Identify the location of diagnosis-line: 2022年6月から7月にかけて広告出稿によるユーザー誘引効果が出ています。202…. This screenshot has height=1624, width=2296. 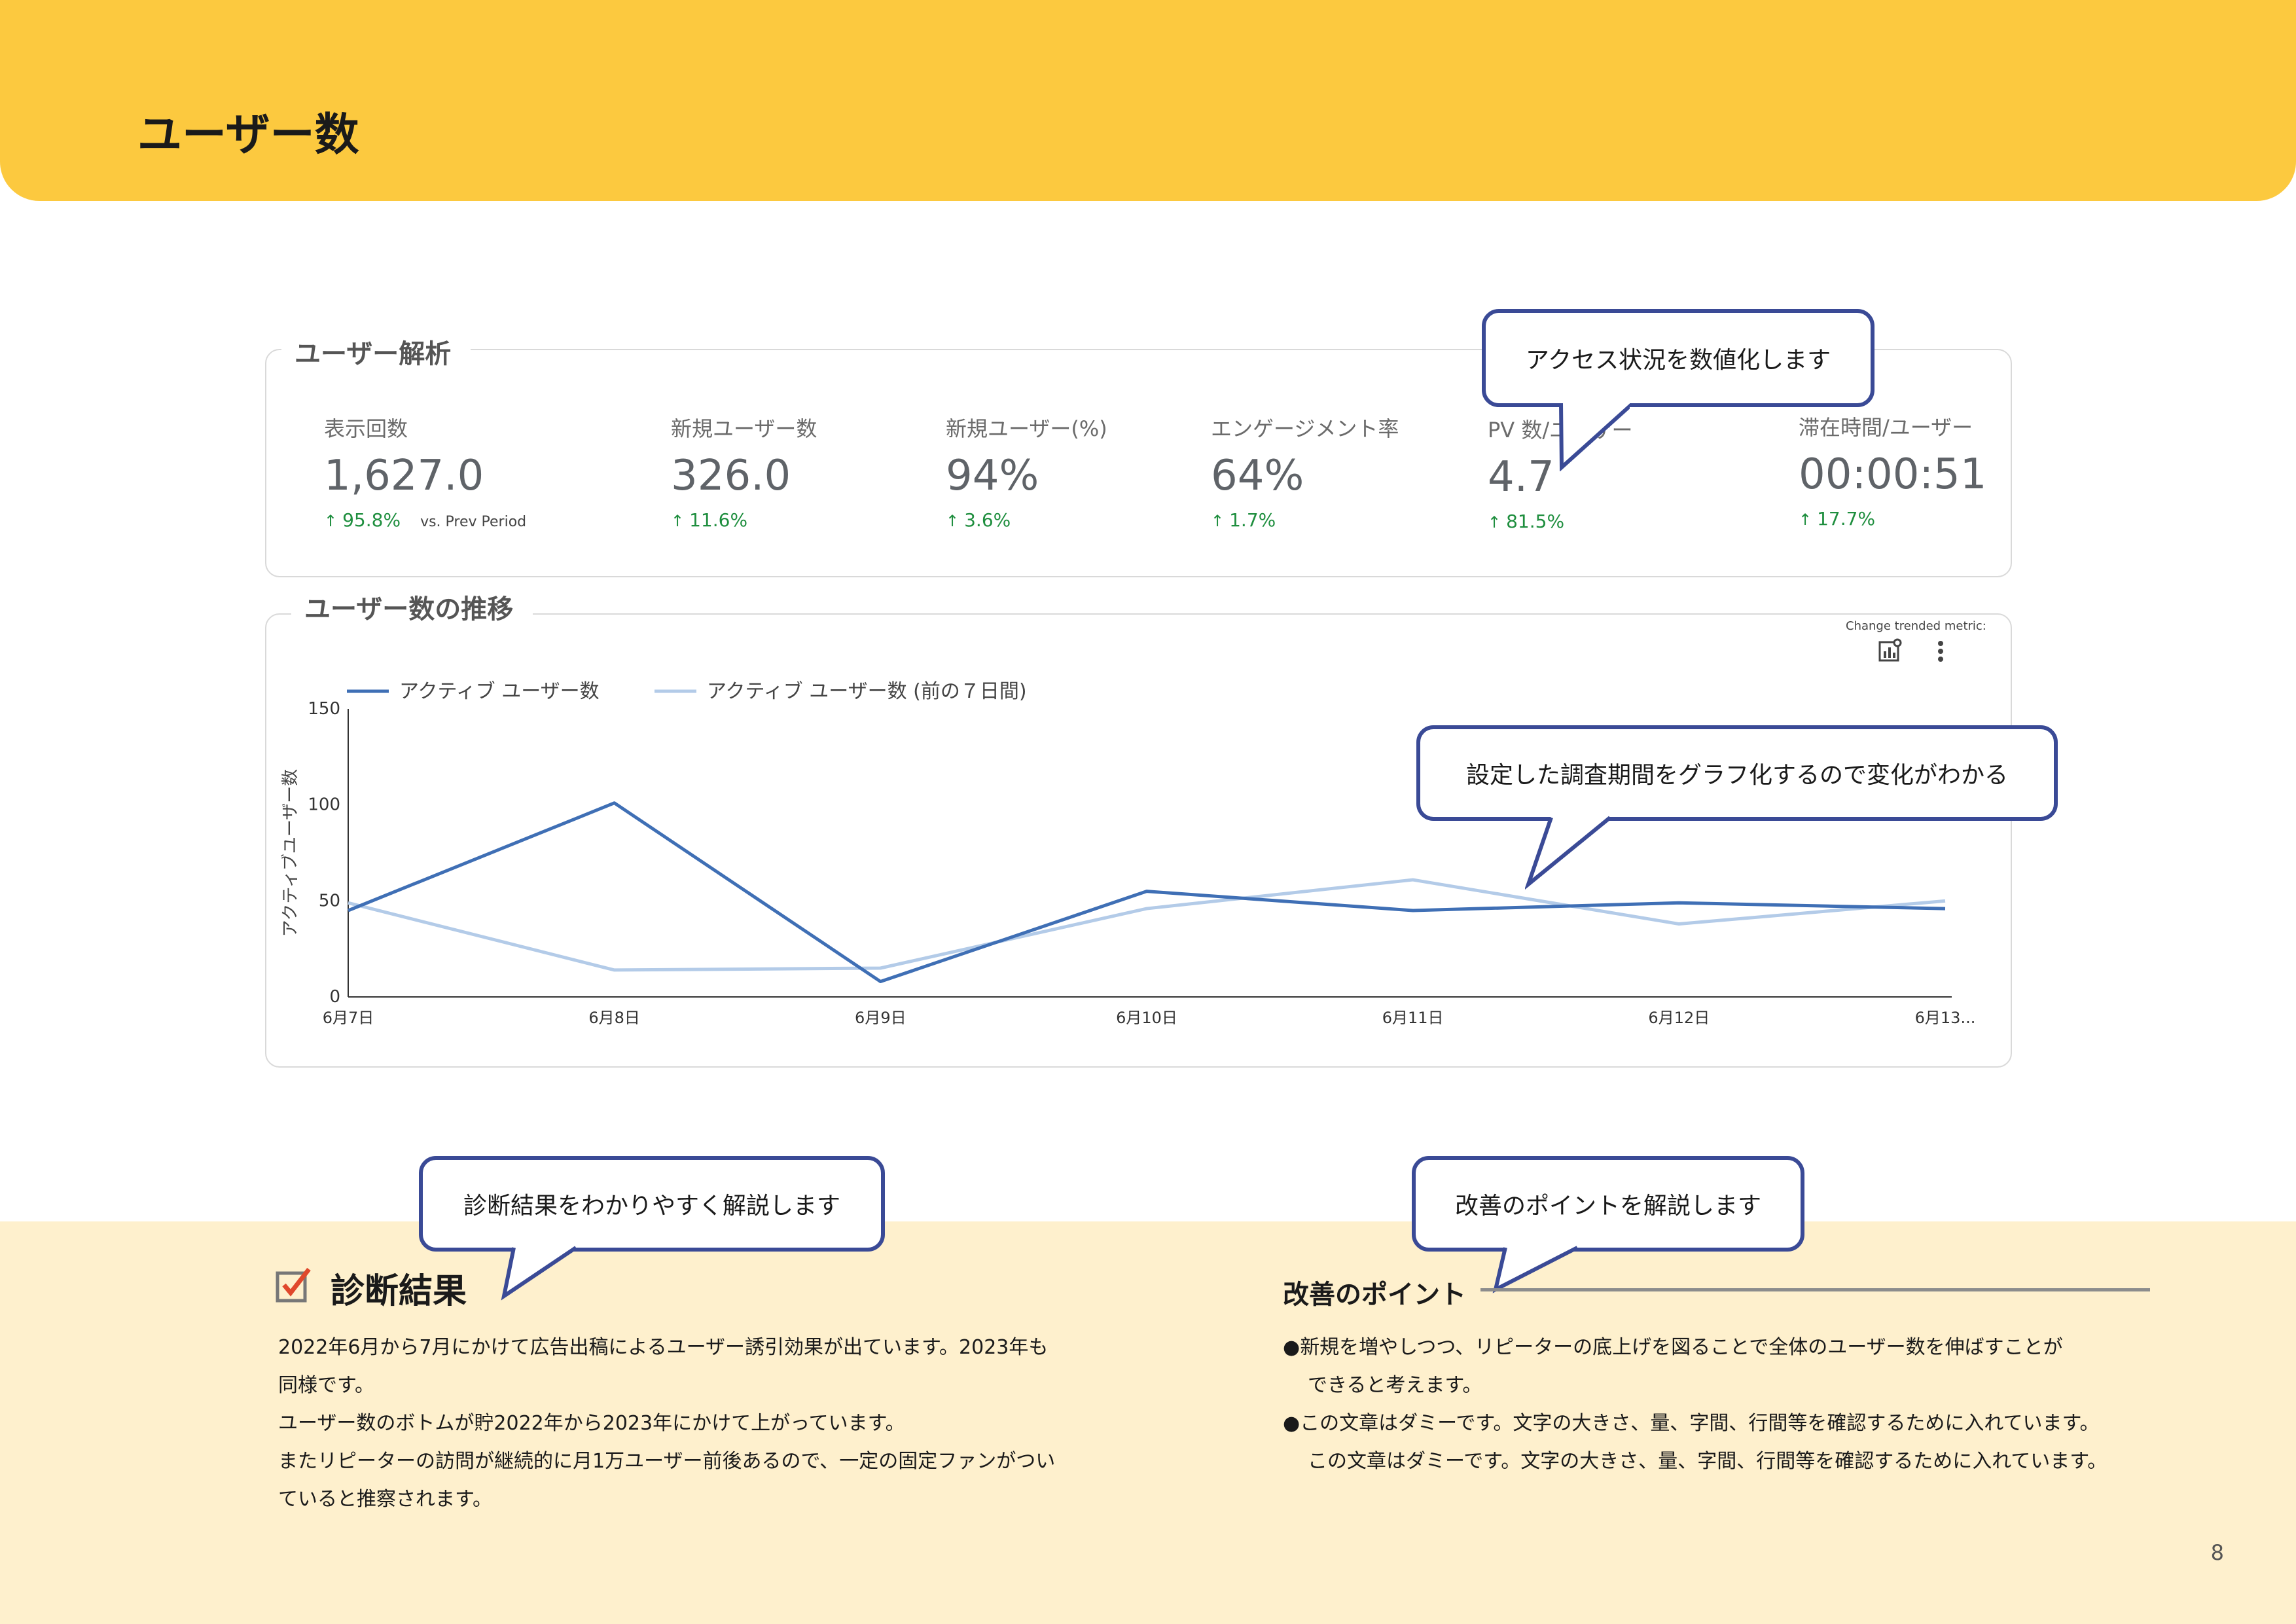
(663, 1347).